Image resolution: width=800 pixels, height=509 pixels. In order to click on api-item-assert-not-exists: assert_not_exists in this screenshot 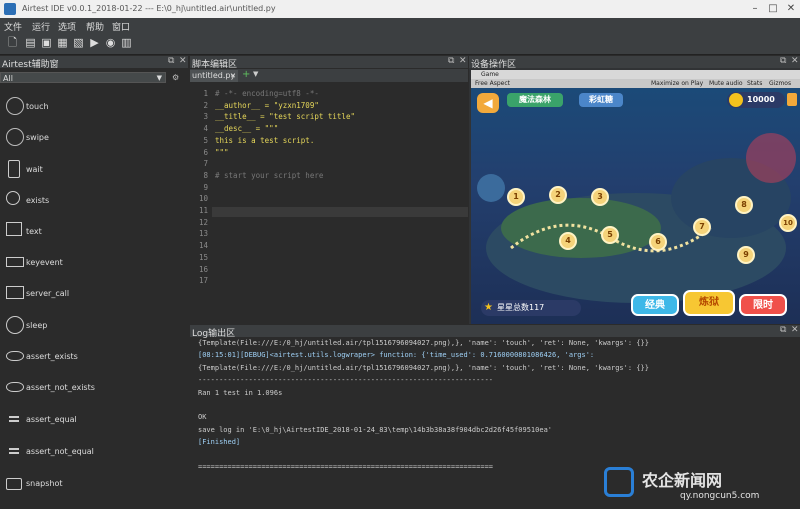, I will do `click(94, 387)`.